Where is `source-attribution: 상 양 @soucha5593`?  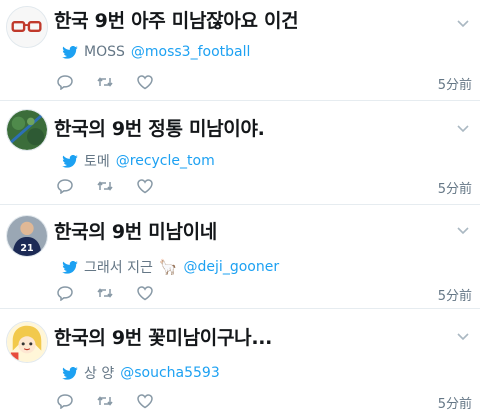
source-attribution: 상 양 @soucha5593 is located at coordinates (141, 373).